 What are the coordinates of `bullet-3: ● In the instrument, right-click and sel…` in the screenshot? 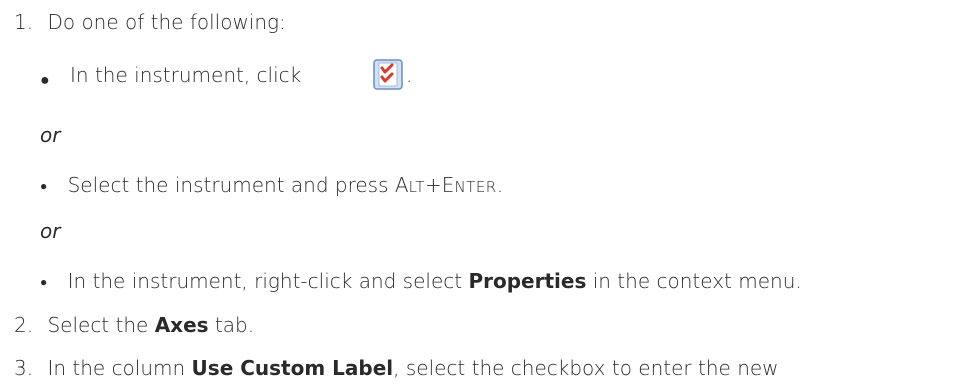 It's located at (421, 282).